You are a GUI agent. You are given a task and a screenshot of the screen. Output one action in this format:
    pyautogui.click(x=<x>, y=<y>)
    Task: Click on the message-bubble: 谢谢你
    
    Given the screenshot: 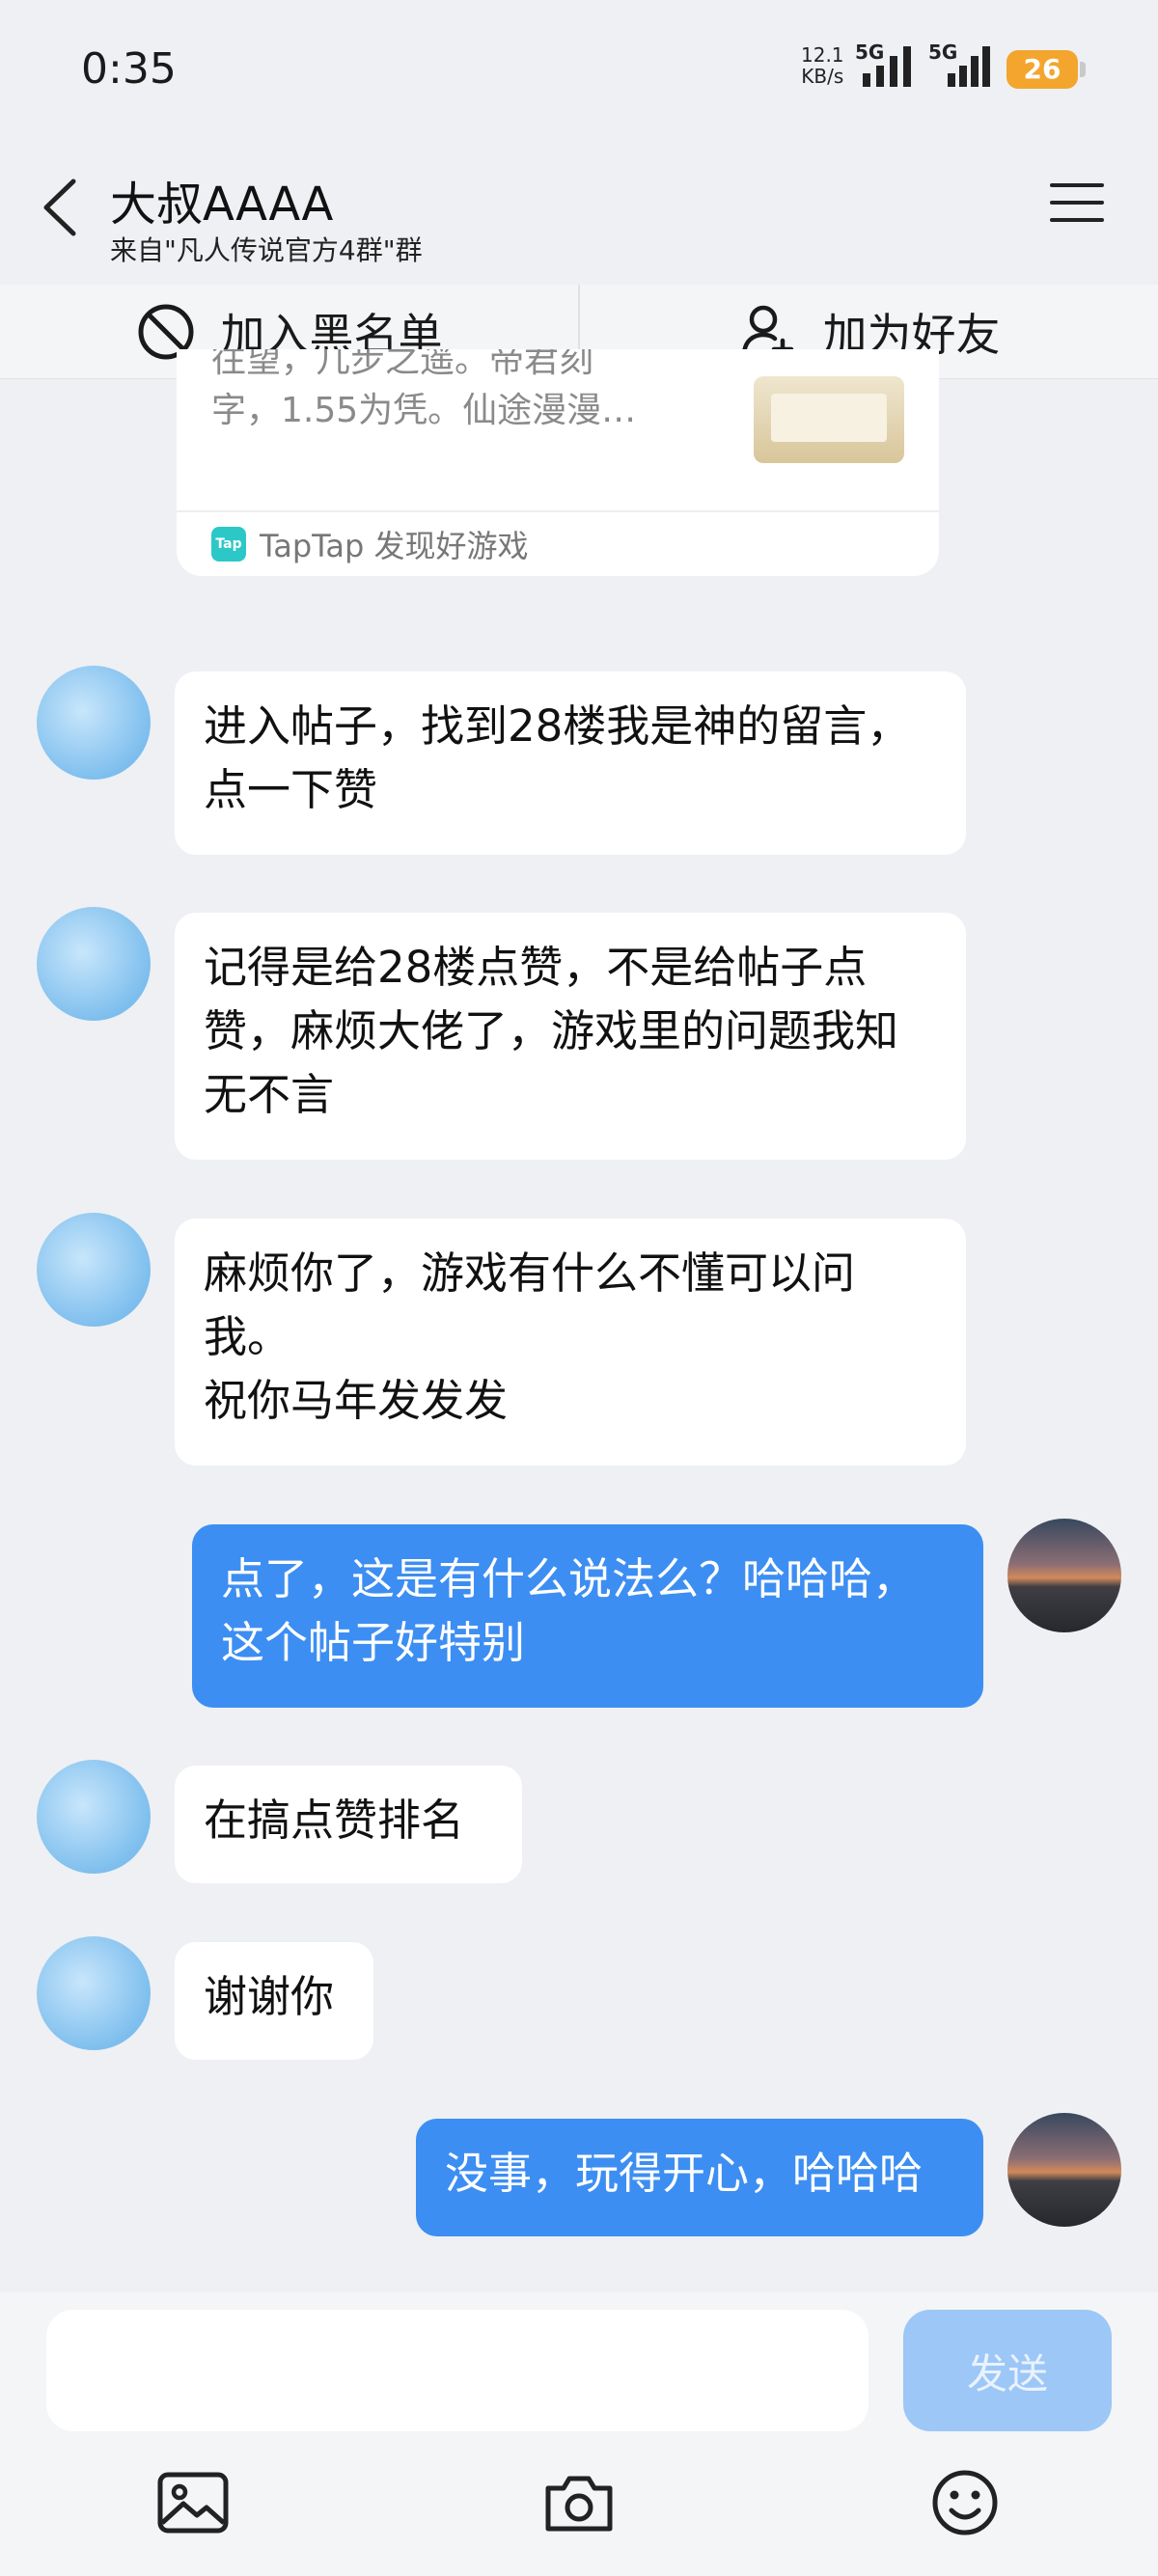 What is the action you would take?
    pyautogui.click(x=274, y=2001)
    